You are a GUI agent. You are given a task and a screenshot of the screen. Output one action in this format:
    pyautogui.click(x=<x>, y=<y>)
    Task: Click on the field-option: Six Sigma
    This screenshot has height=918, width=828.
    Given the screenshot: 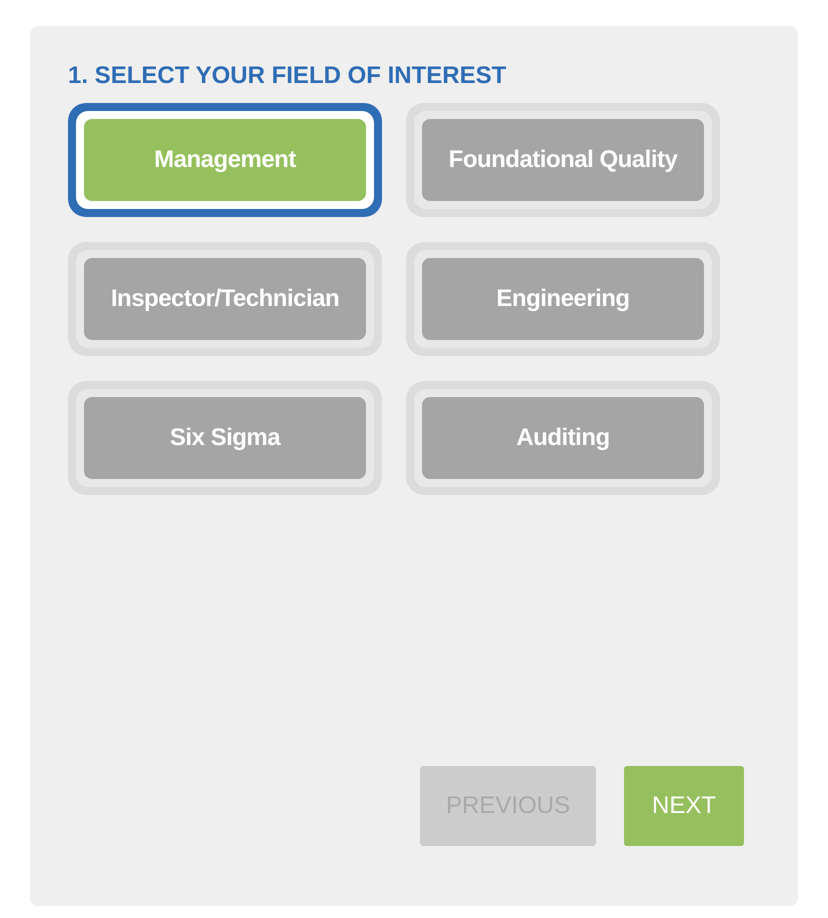 What is the action you would take?
    pyautogui.click(x=225, y=438)
    